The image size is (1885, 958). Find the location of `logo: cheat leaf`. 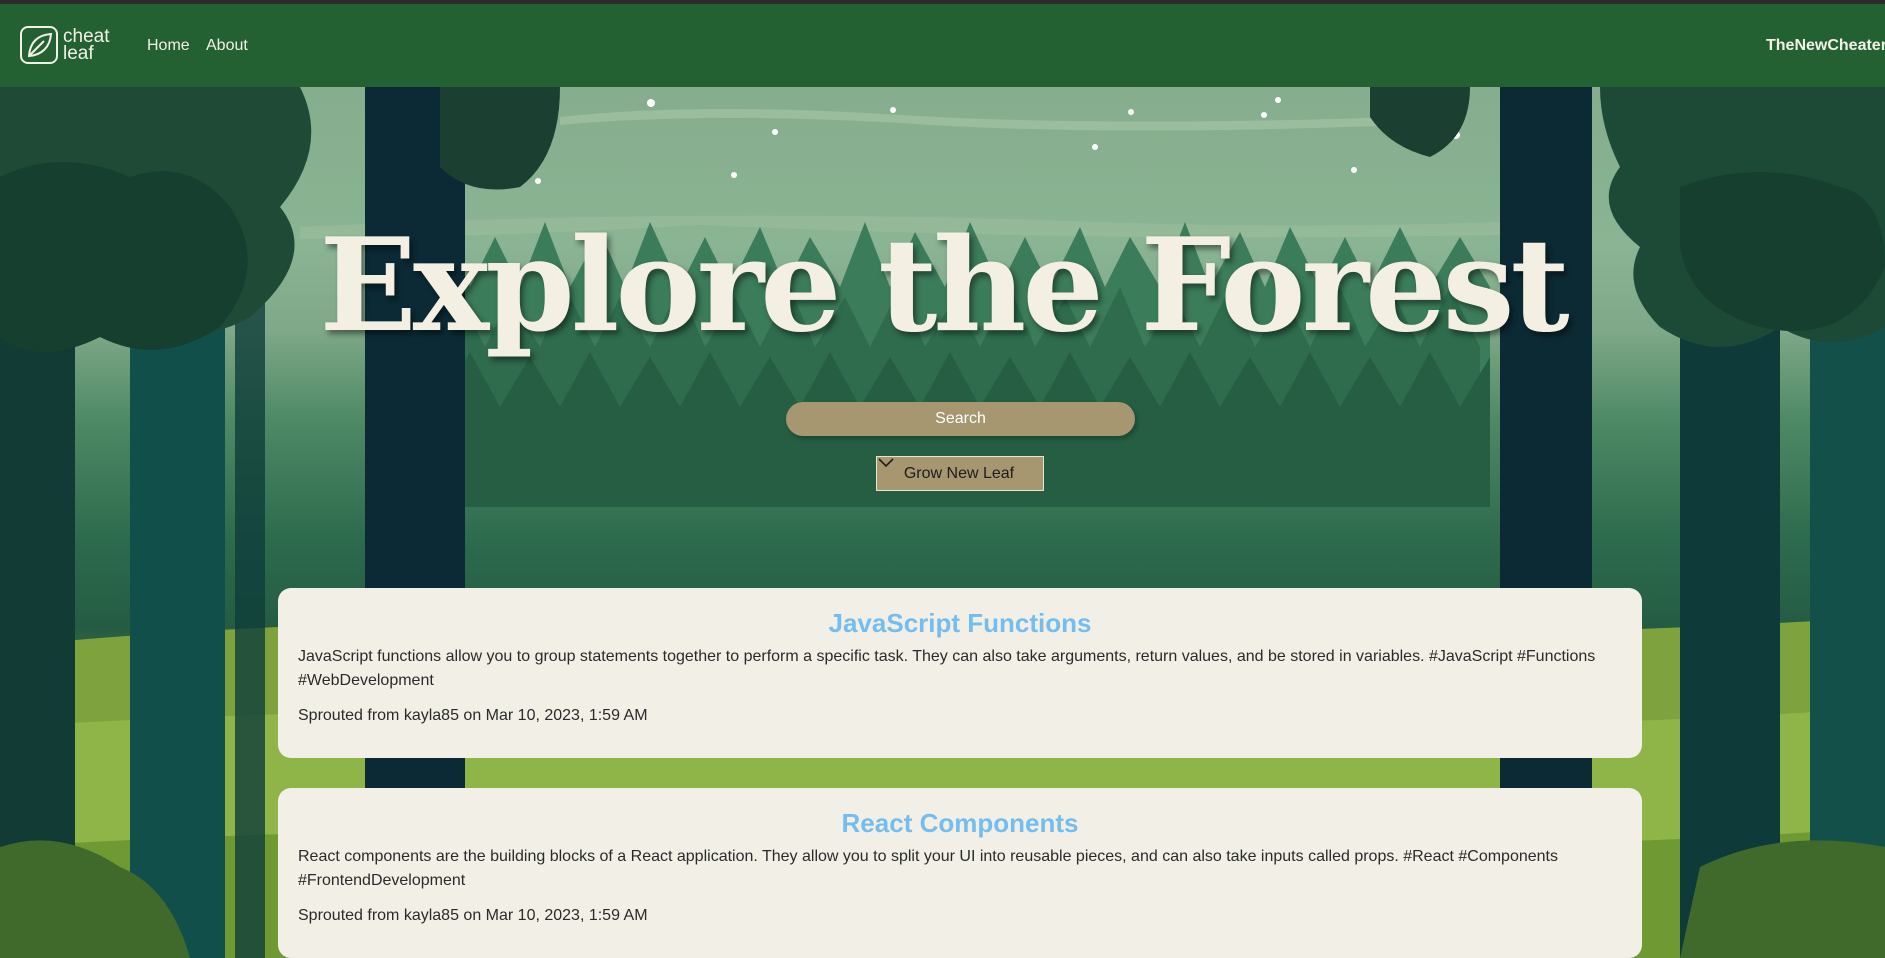

logo: cheat leaf is located at coordinates (64, 45).